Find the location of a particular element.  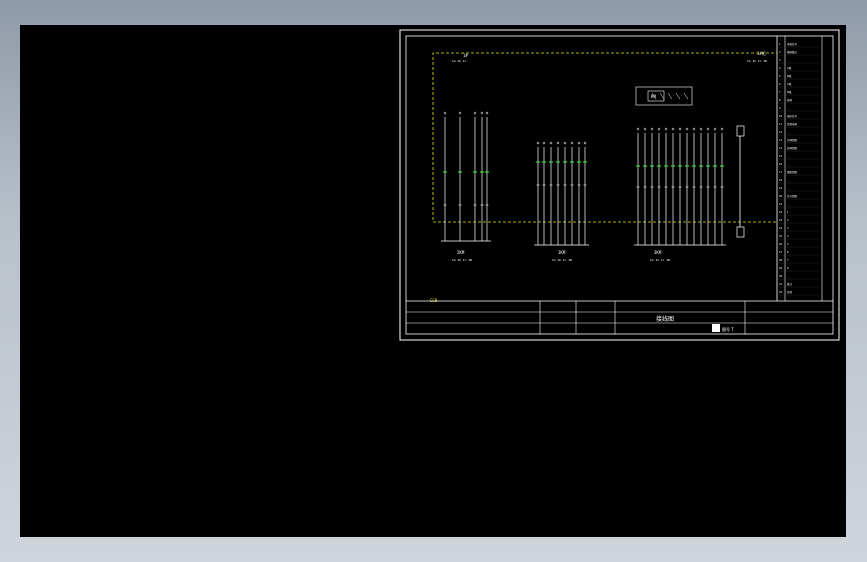

group2-label: 1KM is located at coordinates (562, 252).